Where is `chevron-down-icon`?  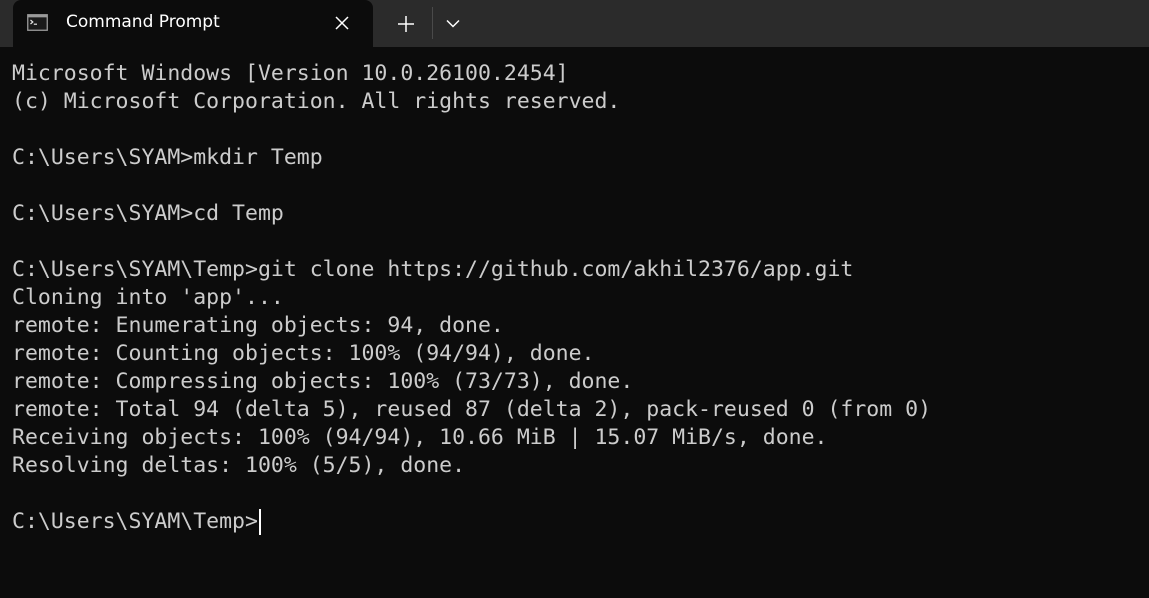
chevron-down-icon is located at coordinates (453, 23).